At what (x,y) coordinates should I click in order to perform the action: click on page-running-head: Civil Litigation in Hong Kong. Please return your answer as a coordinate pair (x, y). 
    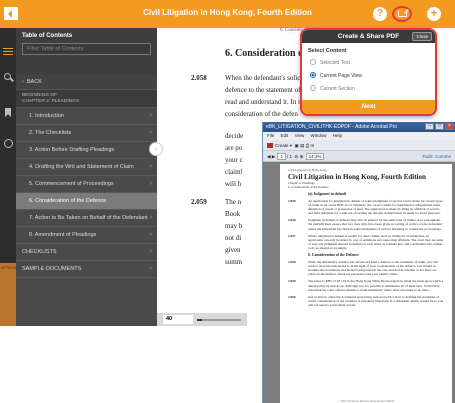
    Looking at the image, I should click on (307, 170).